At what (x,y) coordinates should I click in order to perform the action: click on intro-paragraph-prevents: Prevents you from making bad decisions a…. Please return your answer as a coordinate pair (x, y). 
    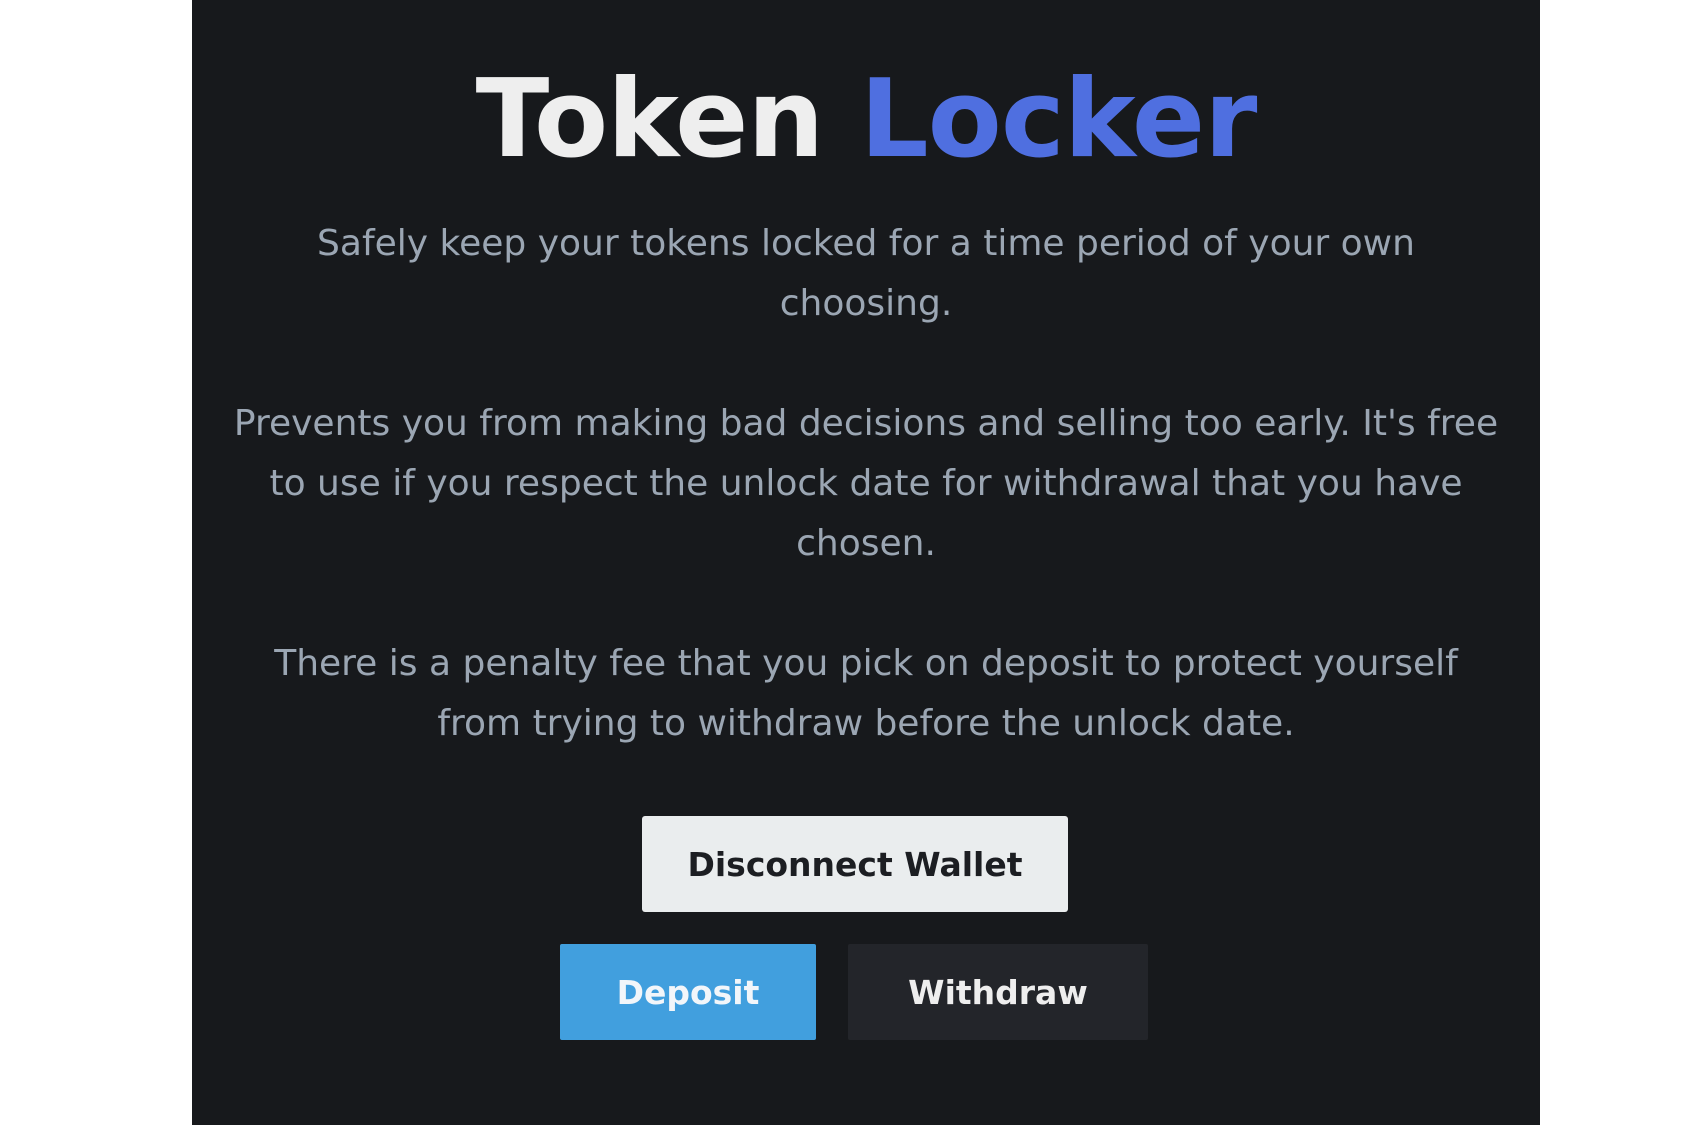
    Looking at the image, I should click on (866, 483).